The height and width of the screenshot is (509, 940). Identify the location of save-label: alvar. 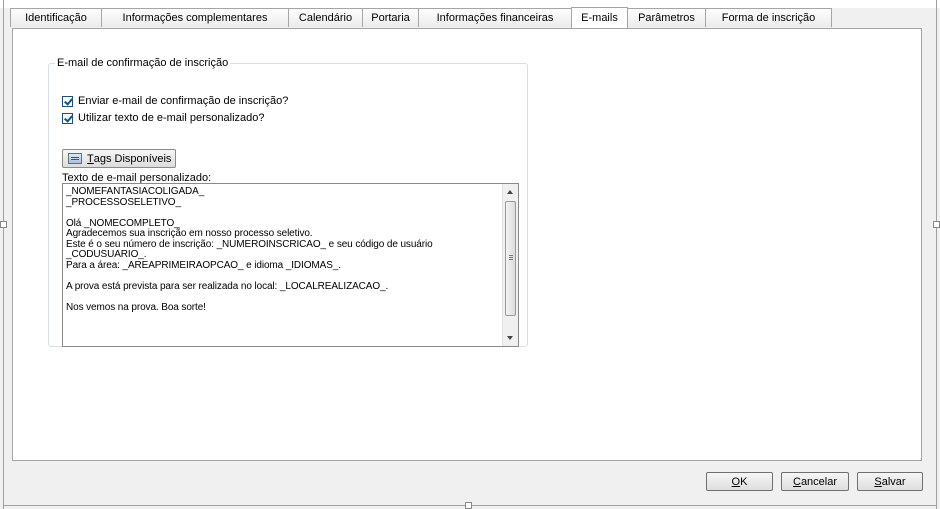
(893, 481).